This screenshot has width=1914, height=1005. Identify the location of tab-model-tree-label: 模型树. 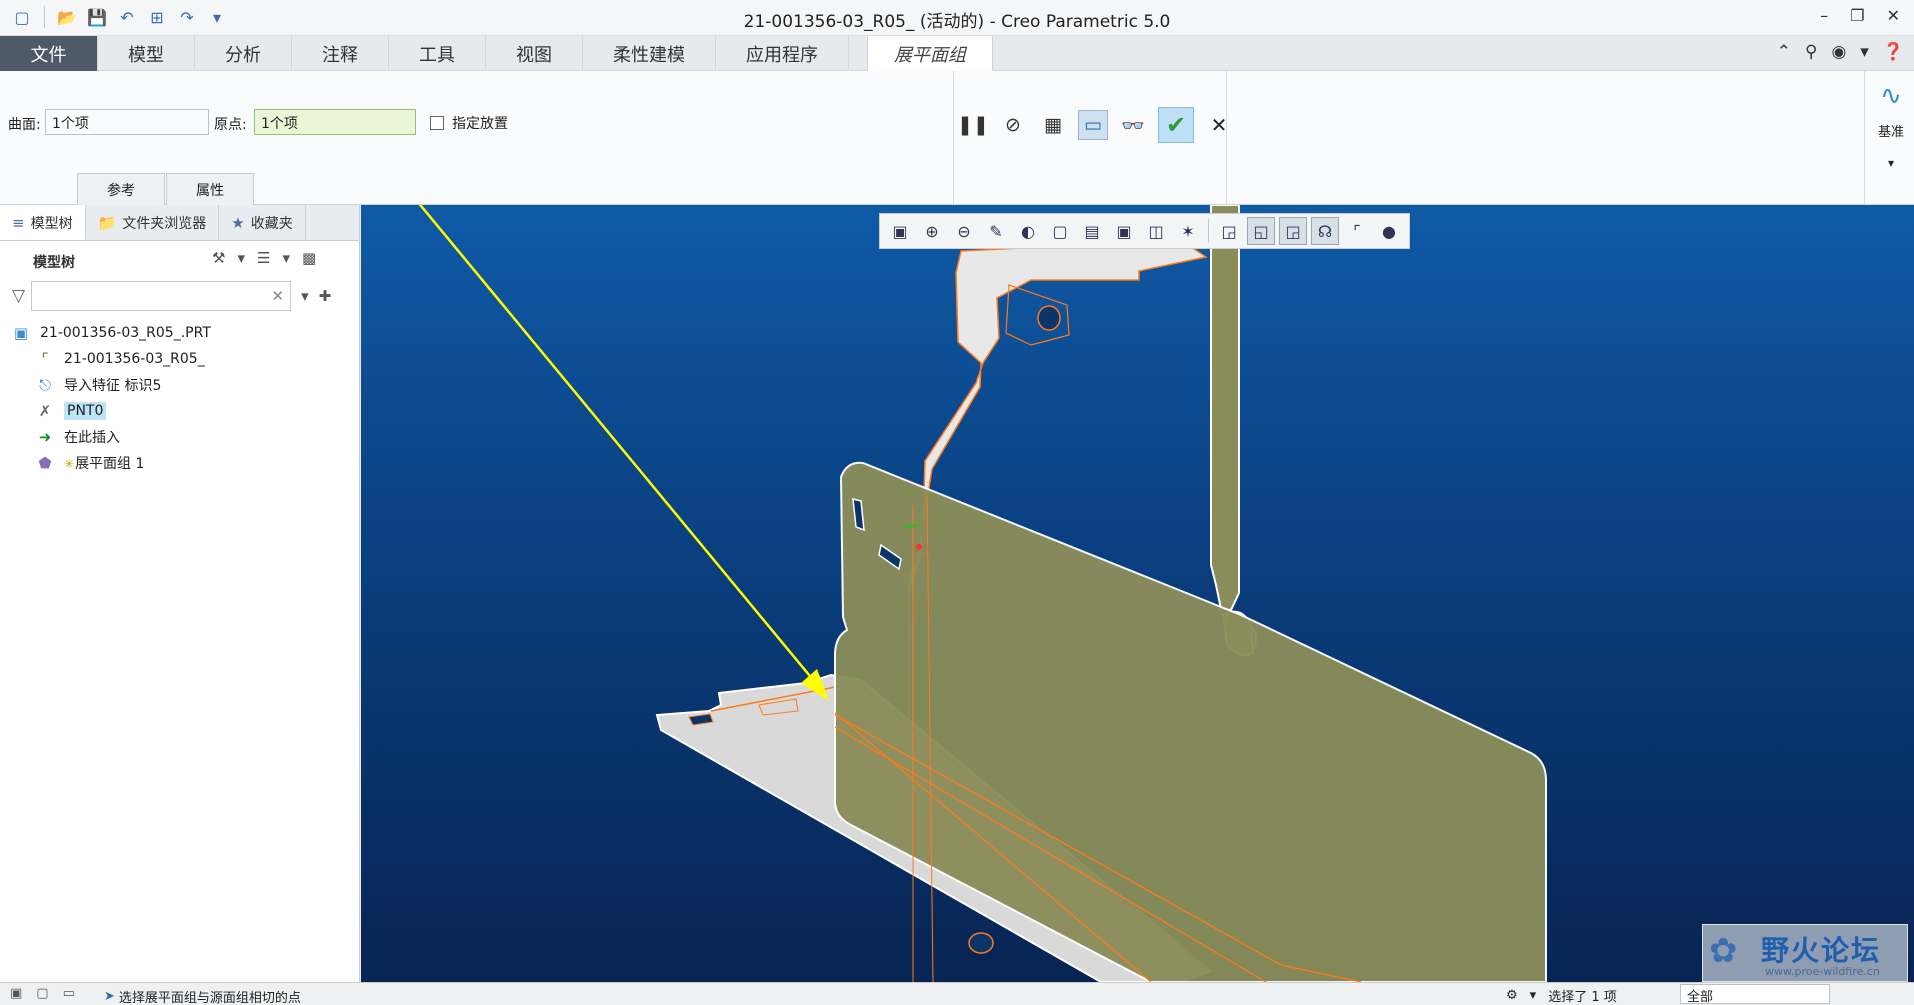
(51, 223).